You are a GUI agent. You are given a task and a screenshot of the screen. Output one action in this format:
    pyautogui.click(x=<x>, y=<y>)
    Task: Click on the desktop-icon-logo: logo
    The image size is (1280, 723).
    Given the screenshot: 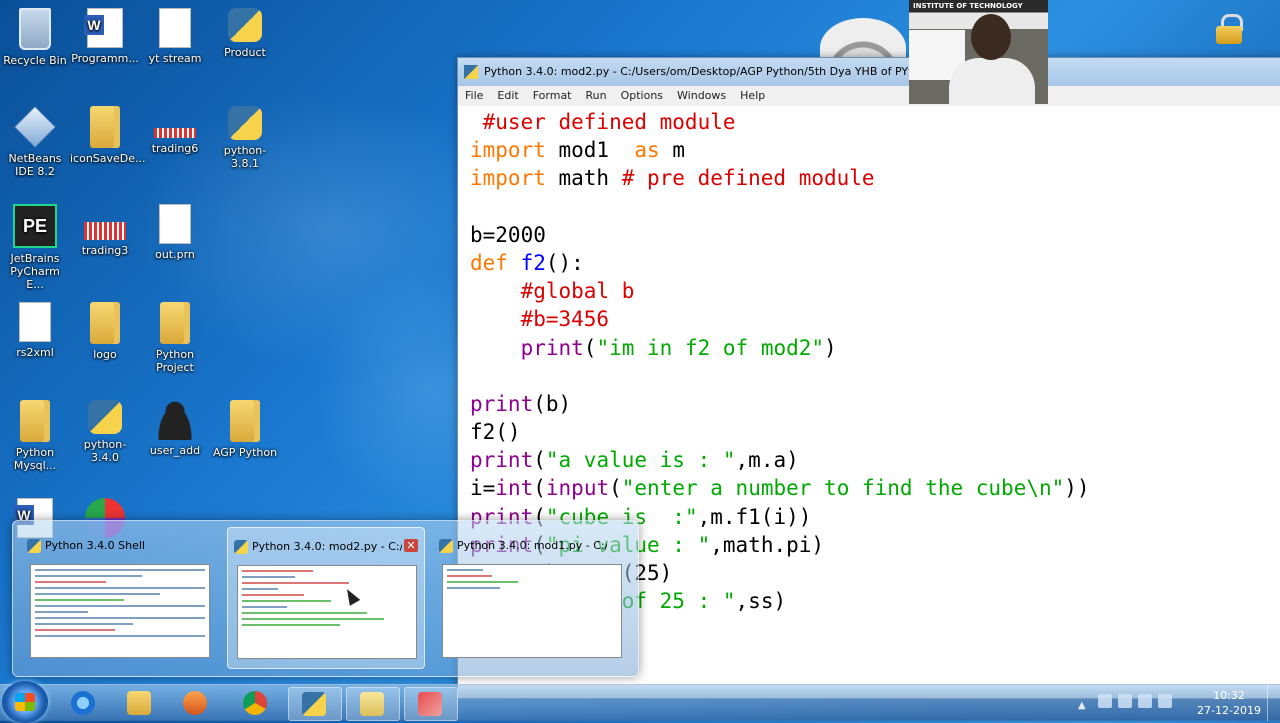 What is the action you would take?
    pyautogui.click(x=105, y=331)
    